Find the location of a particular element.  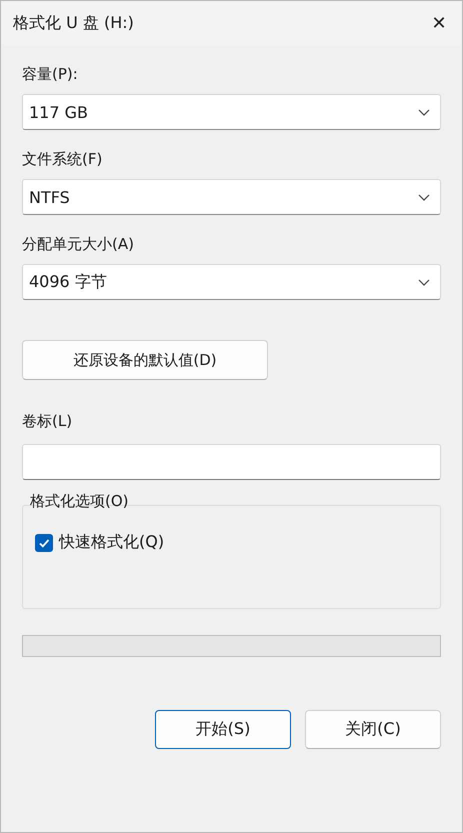

field-label: 容量(P): is located at coordinates (50, 74).